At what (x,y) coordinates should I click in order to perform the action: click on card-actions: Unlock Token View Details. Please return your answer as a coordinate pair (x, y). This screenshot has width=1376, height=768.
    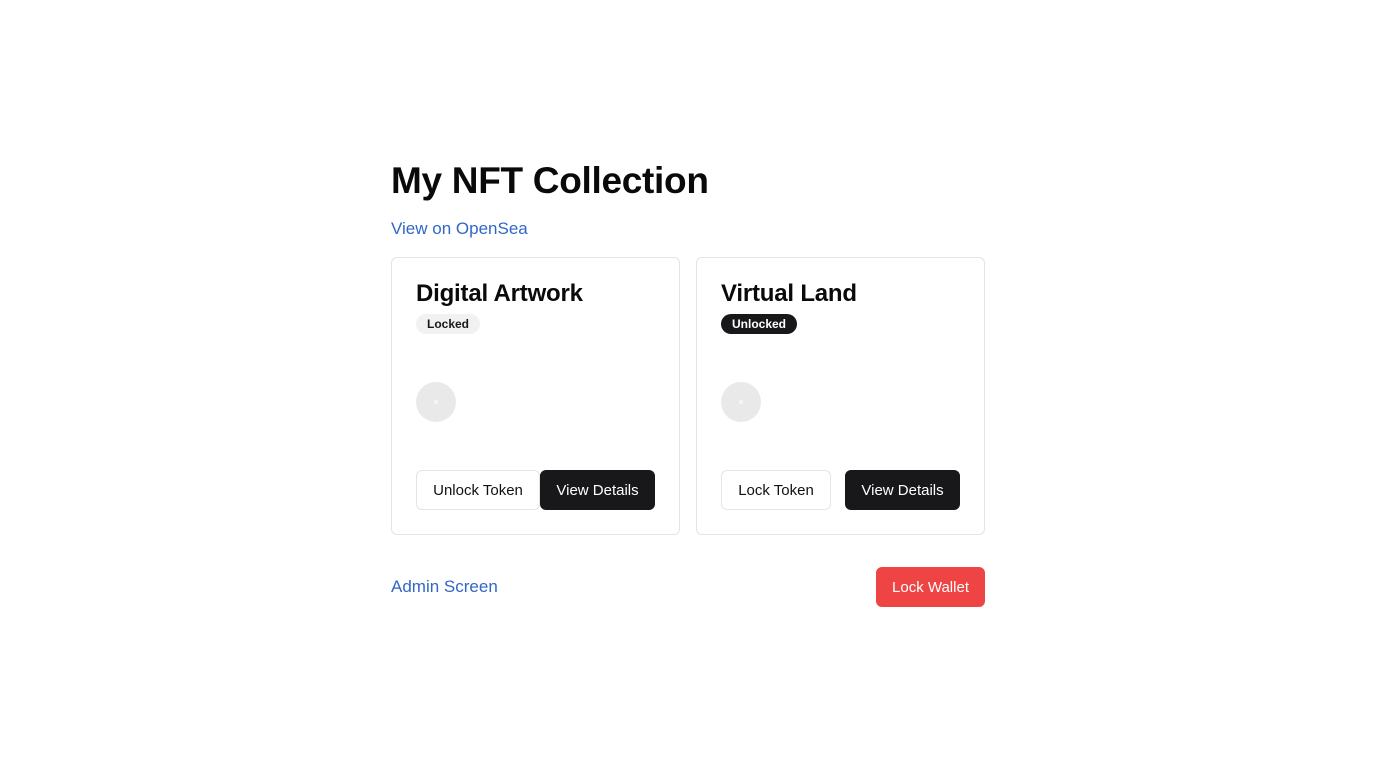
    Looking at the image, I should click on (535, 490).